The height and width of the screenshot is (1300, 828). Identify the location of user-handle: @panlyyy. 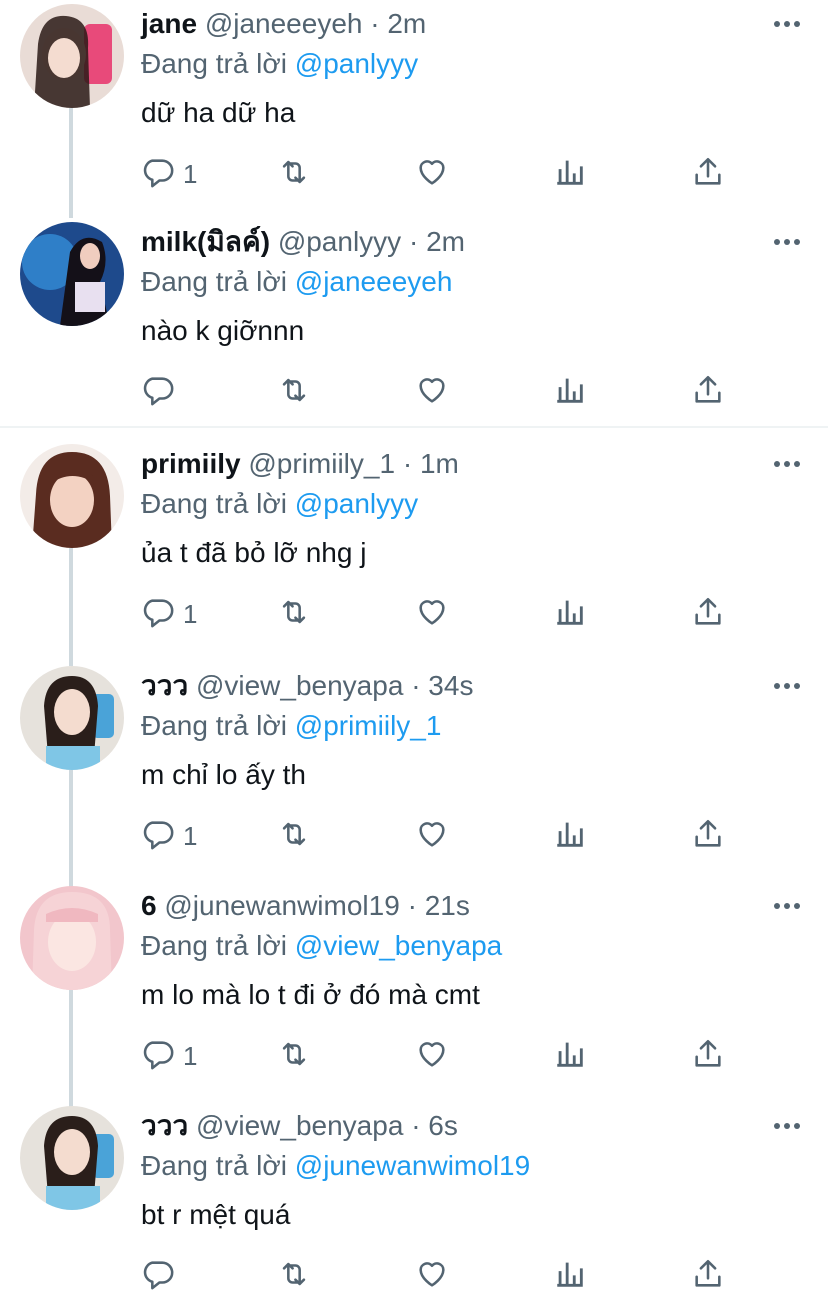
(339, 241).